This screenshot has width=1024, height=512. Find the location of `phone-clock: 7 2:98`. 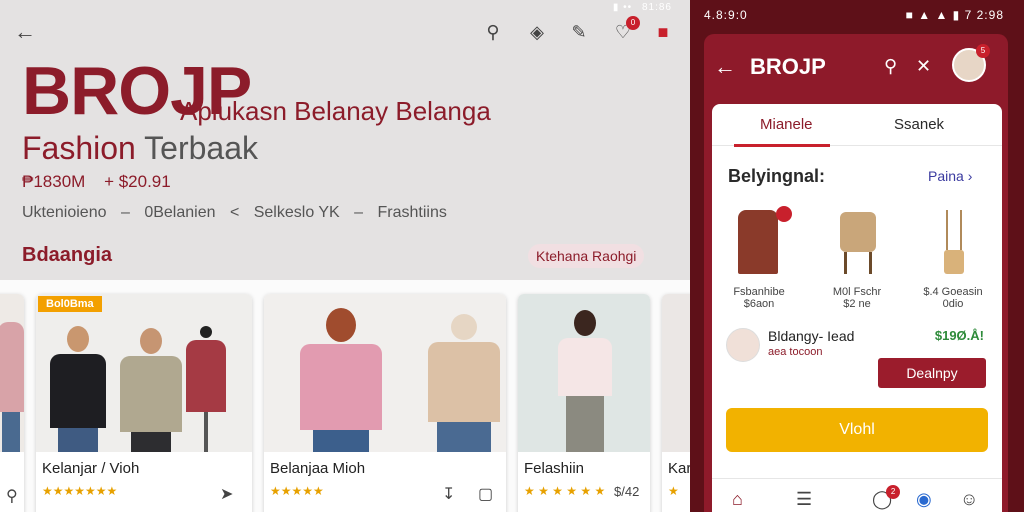

phone-clock: 7 2:98 is located at coordinates (984, 15).